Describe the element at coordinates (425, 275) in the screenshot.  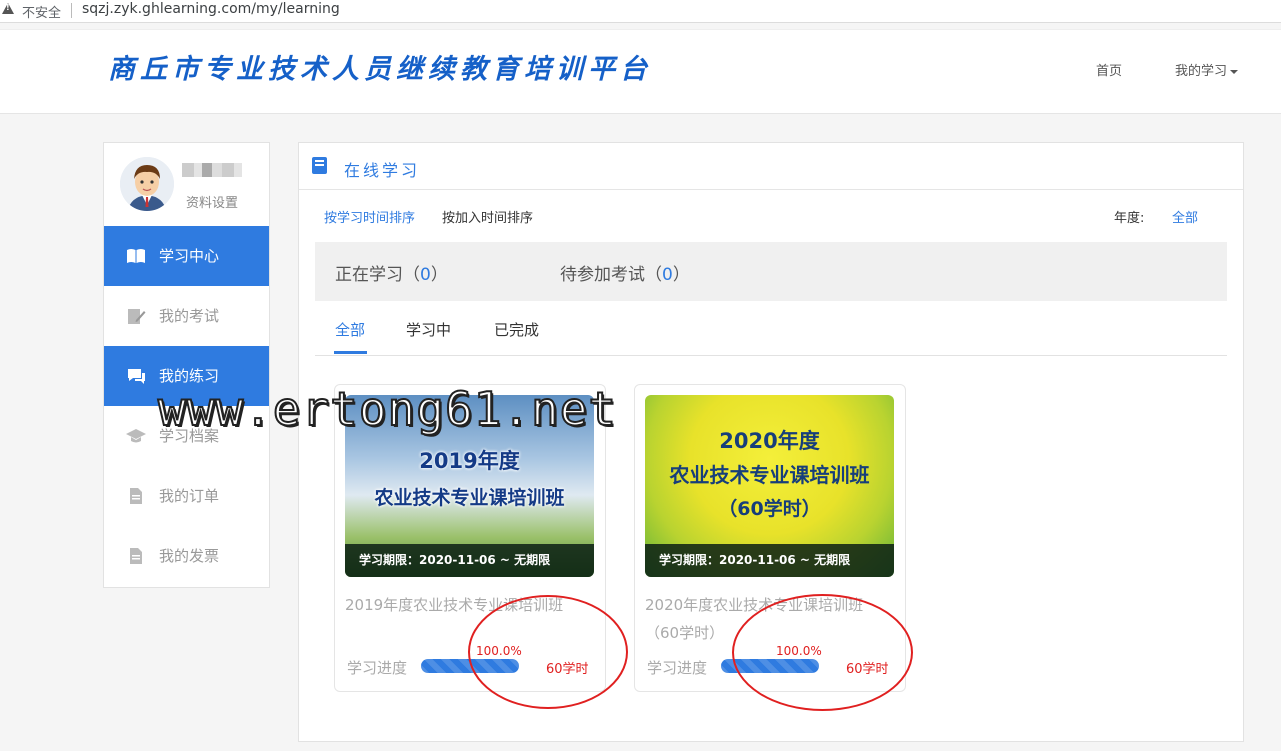
I see `studying-count: 0` at that location.